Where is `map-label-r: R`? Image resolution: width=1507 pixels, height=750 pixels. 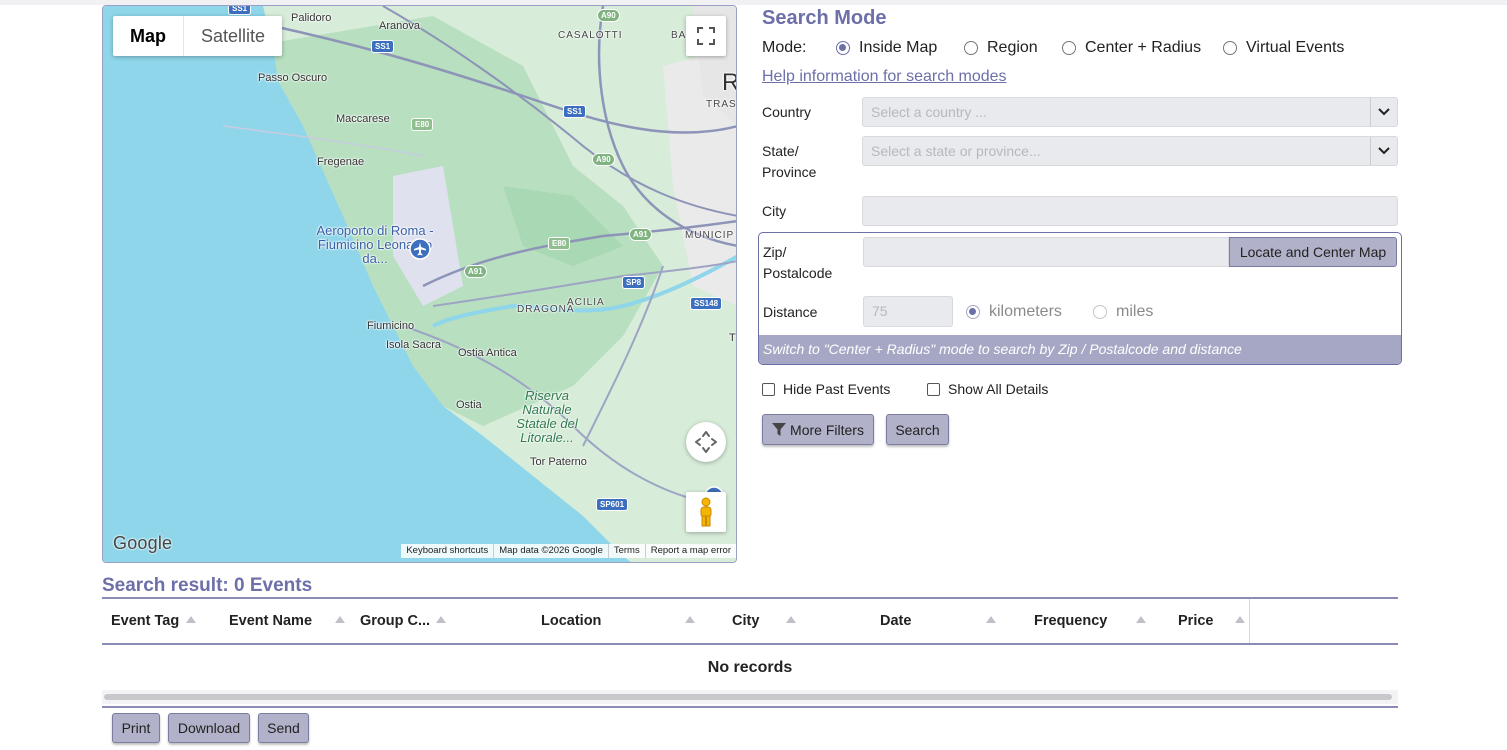
map-label-r: R is located at coordinates (729, 83).